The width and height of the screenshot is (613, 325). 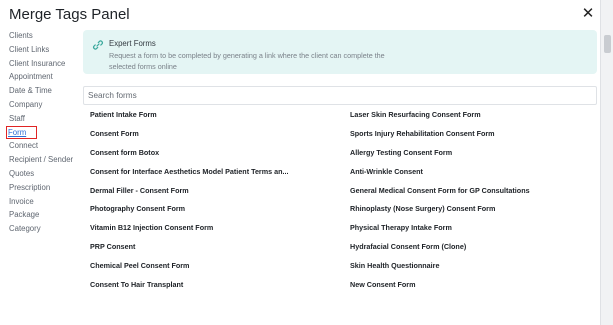 What do you see at coordinates (475, 270) in the screenshot?
I see `form-item: Skin Health Questionnaire` at bounding box center [475, 270].